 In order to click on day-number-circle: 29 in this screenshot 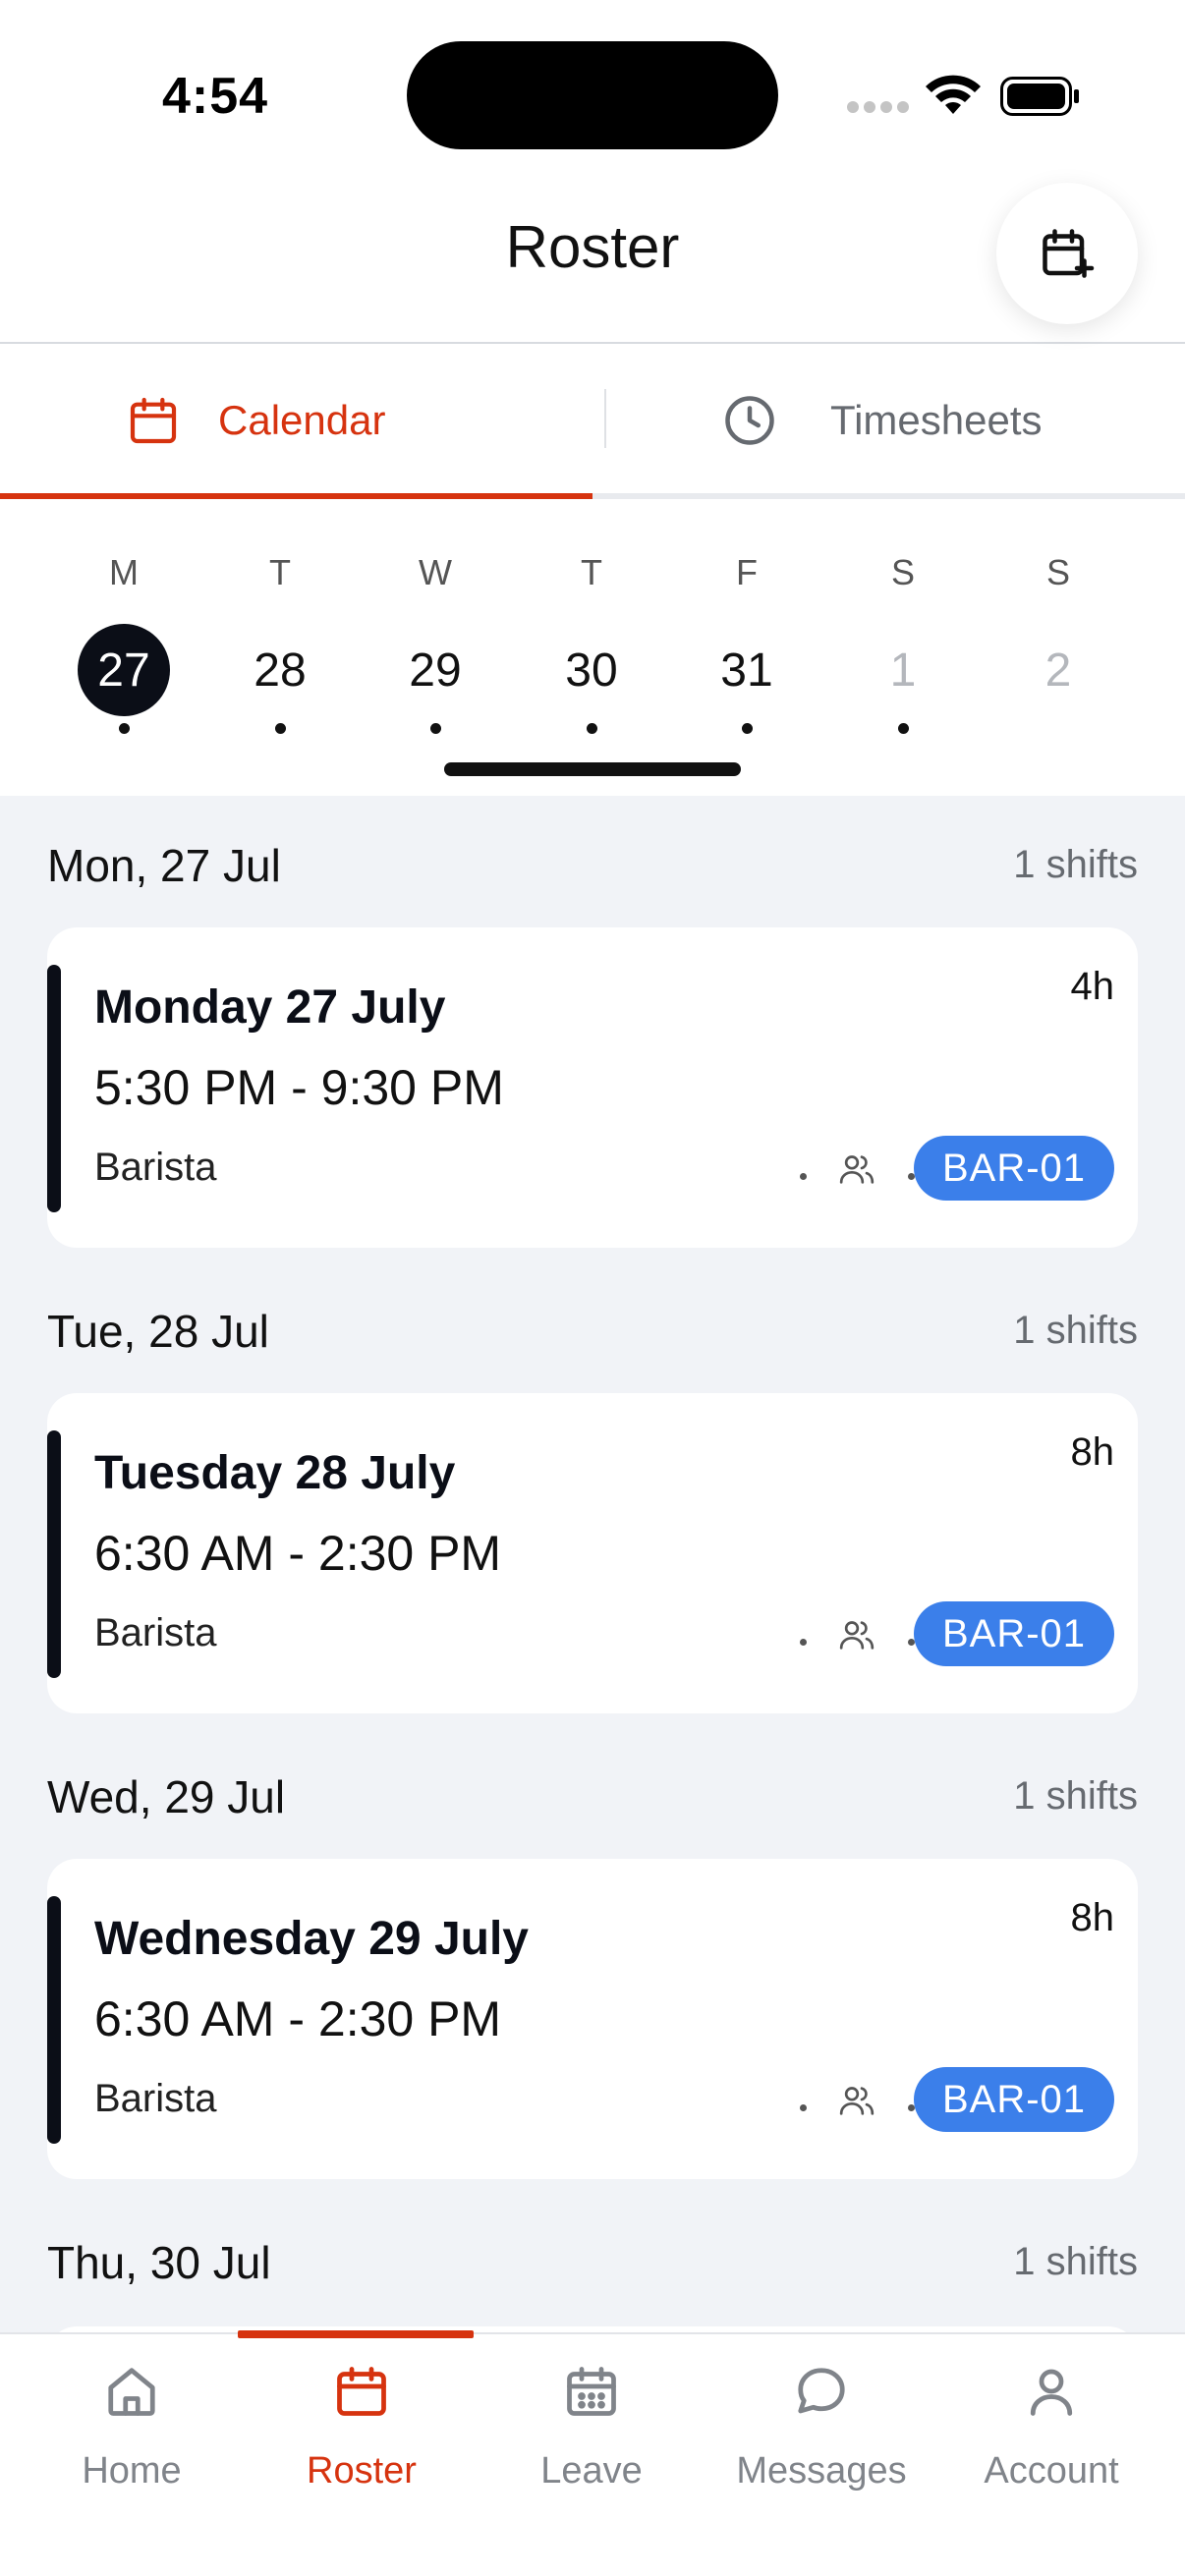, I will do `click(435, 670)`.